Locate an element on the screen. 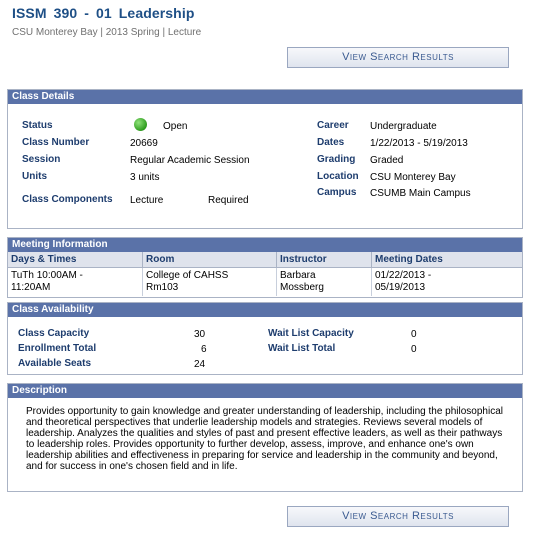 This screenshot has width=540, height=541. class-components-required: Required is located at coordinates (228, 200).